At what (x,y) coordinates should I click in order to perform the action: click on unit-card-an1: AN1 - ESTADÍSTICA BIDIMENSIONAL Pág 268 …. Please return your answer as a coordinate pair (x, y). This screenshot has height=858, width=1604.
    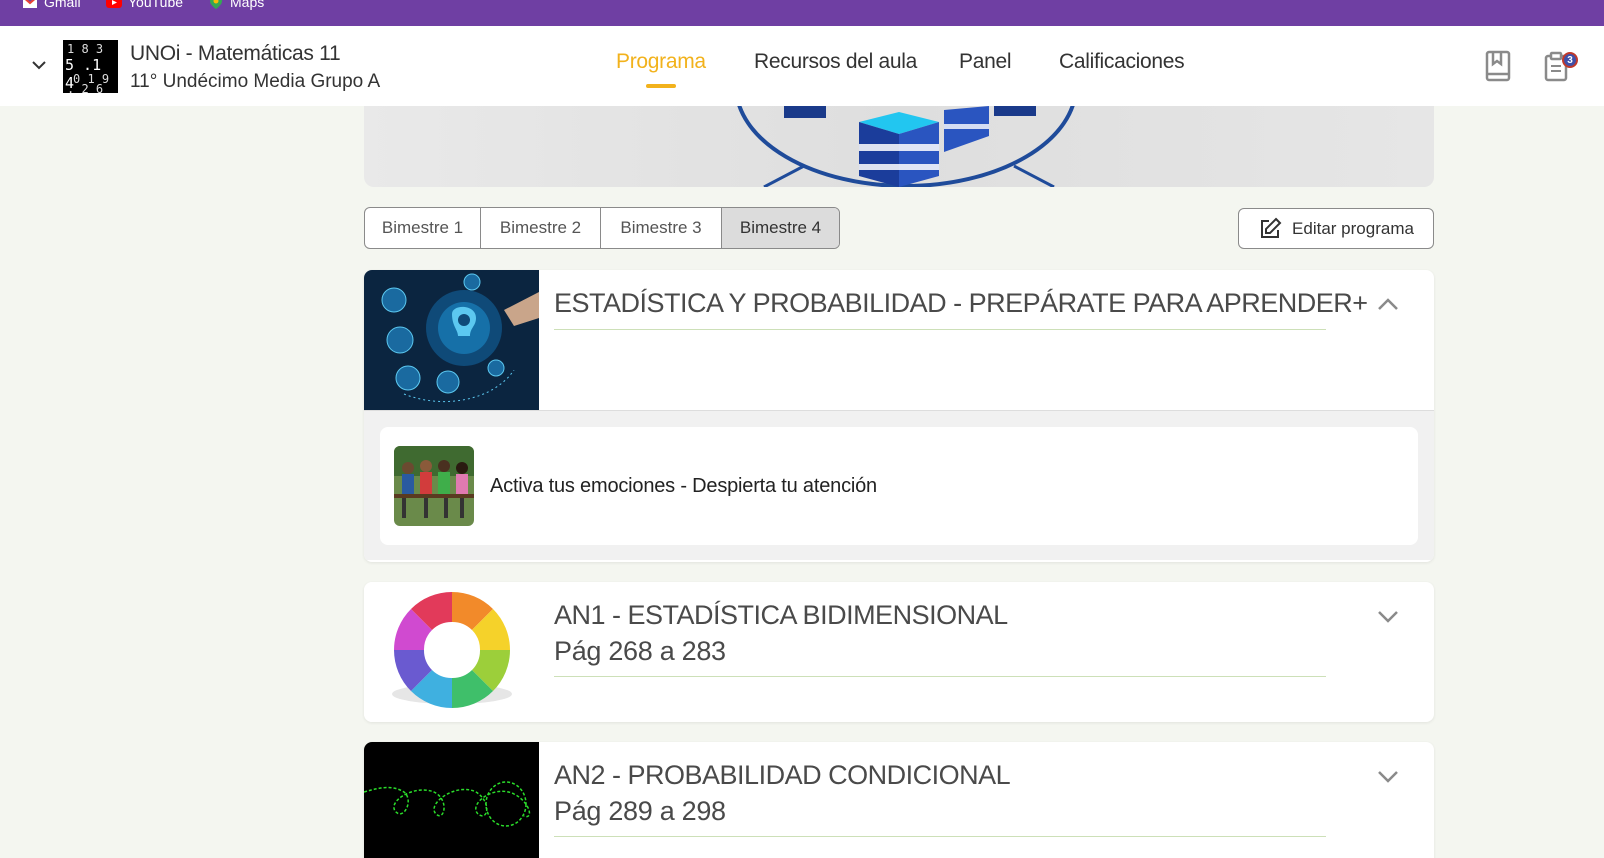
    Looking at the image, I should click on (899, 652).